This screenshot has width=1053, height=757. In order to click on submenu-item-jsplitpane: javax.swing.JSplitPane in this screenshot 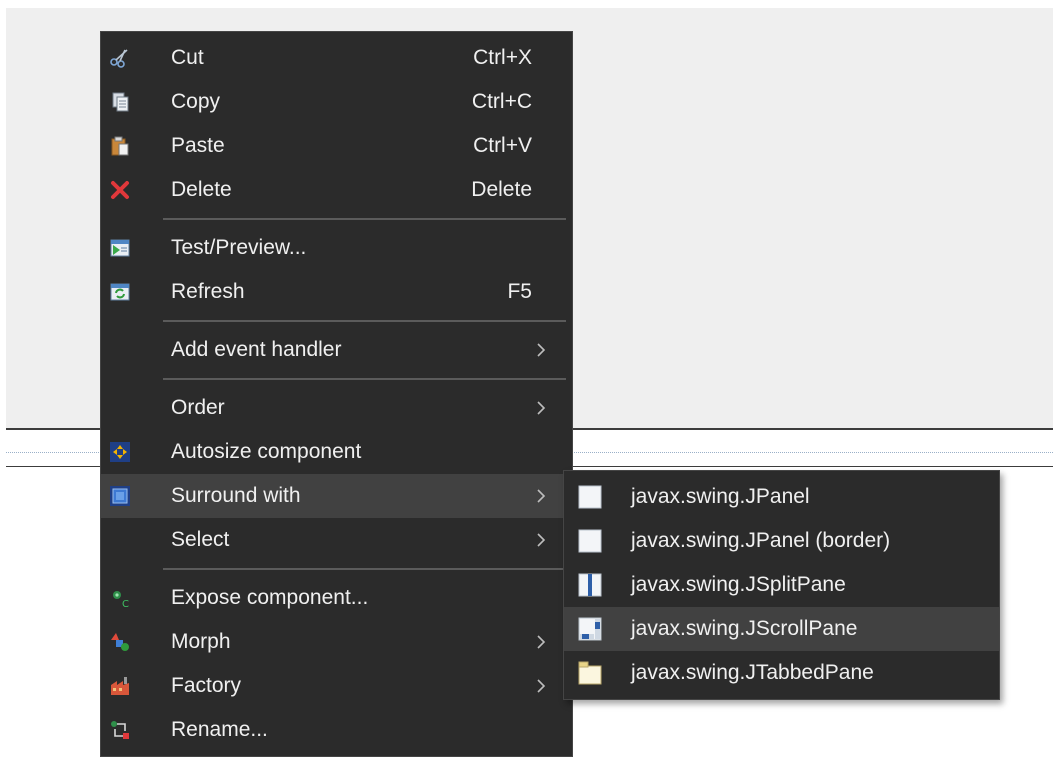, I will do `click(781, 585)`.